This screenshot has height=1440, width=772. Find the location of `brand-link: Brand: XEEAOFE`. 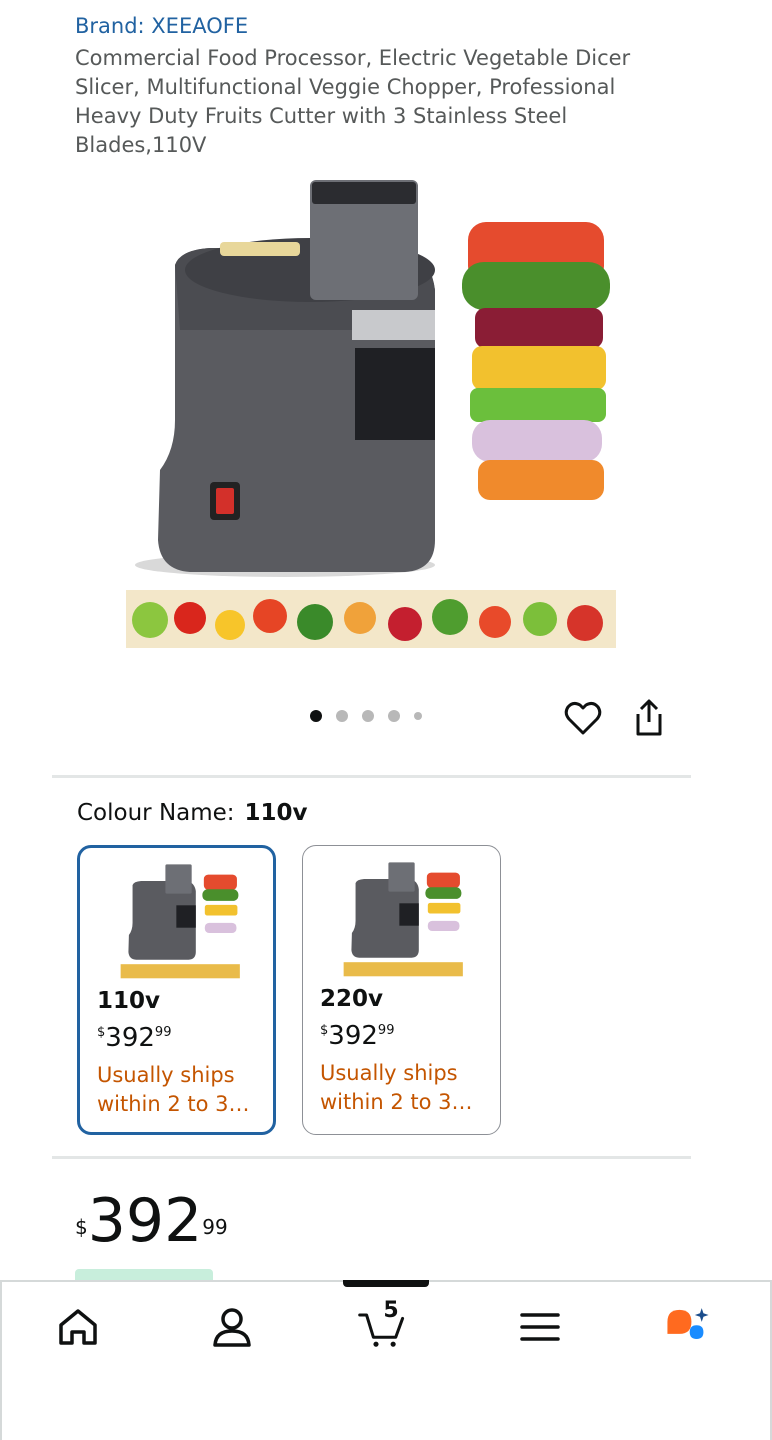

brand-link: Brand: XEEAOFE is located at coordinates (161, 26).